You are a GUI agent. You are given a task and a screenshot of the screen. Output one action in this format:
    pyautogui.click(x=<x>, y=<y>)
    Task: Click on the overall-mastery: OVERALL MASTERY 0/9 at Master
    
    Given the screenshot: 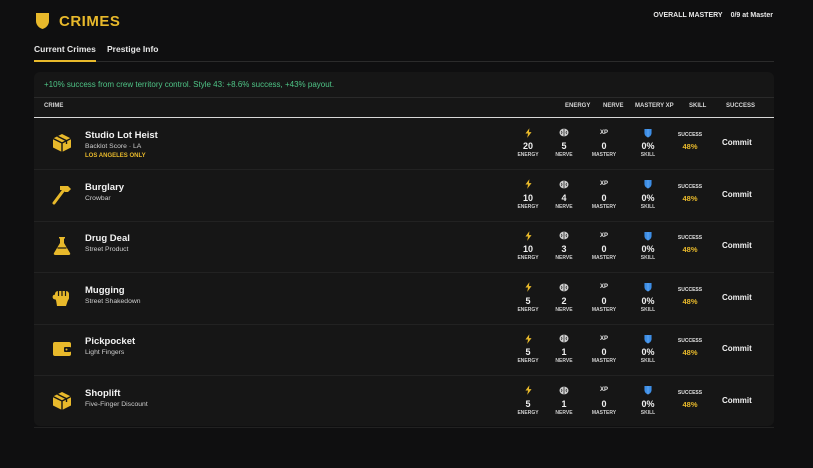 What is the action you would take?
    pyautogui.click(x=713, y=15)
    